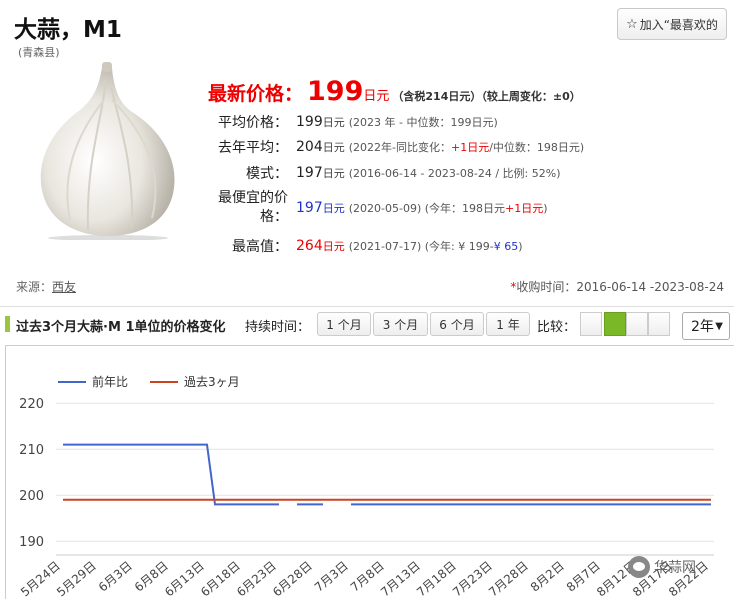  Describe the element at coordinates (421, 246) in the screenshot. I see `highest-note-a: (2021-07-17) (今年: ¥ 199-` at that location.